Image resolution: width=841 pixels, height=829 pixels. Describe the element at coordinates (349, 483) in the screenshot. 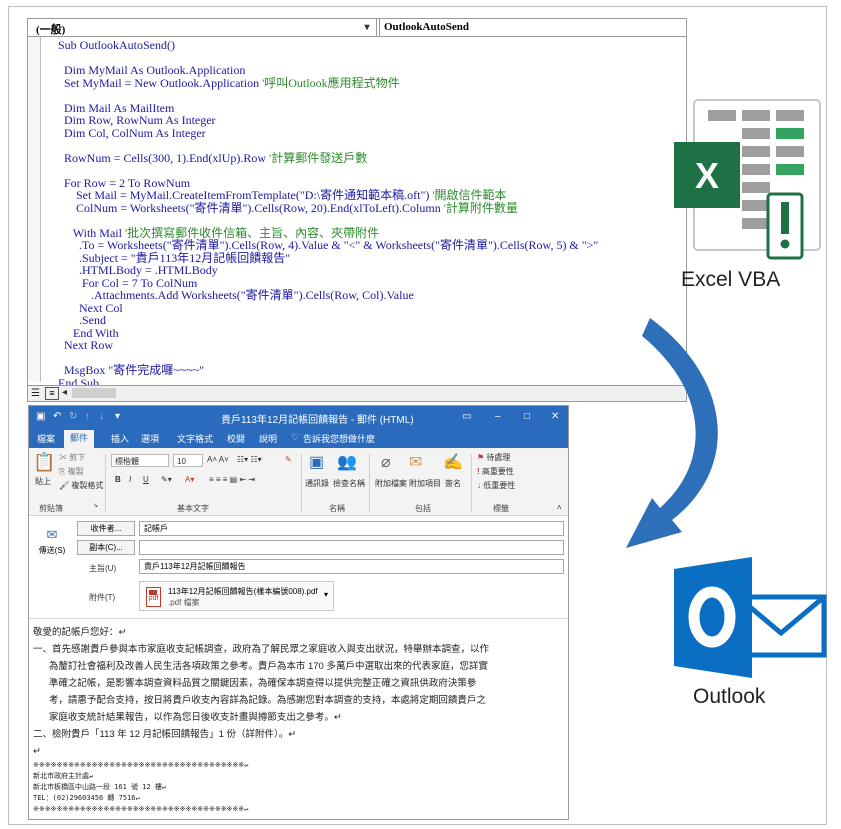

I see `check-names-button: 檢查名稱` at that location.